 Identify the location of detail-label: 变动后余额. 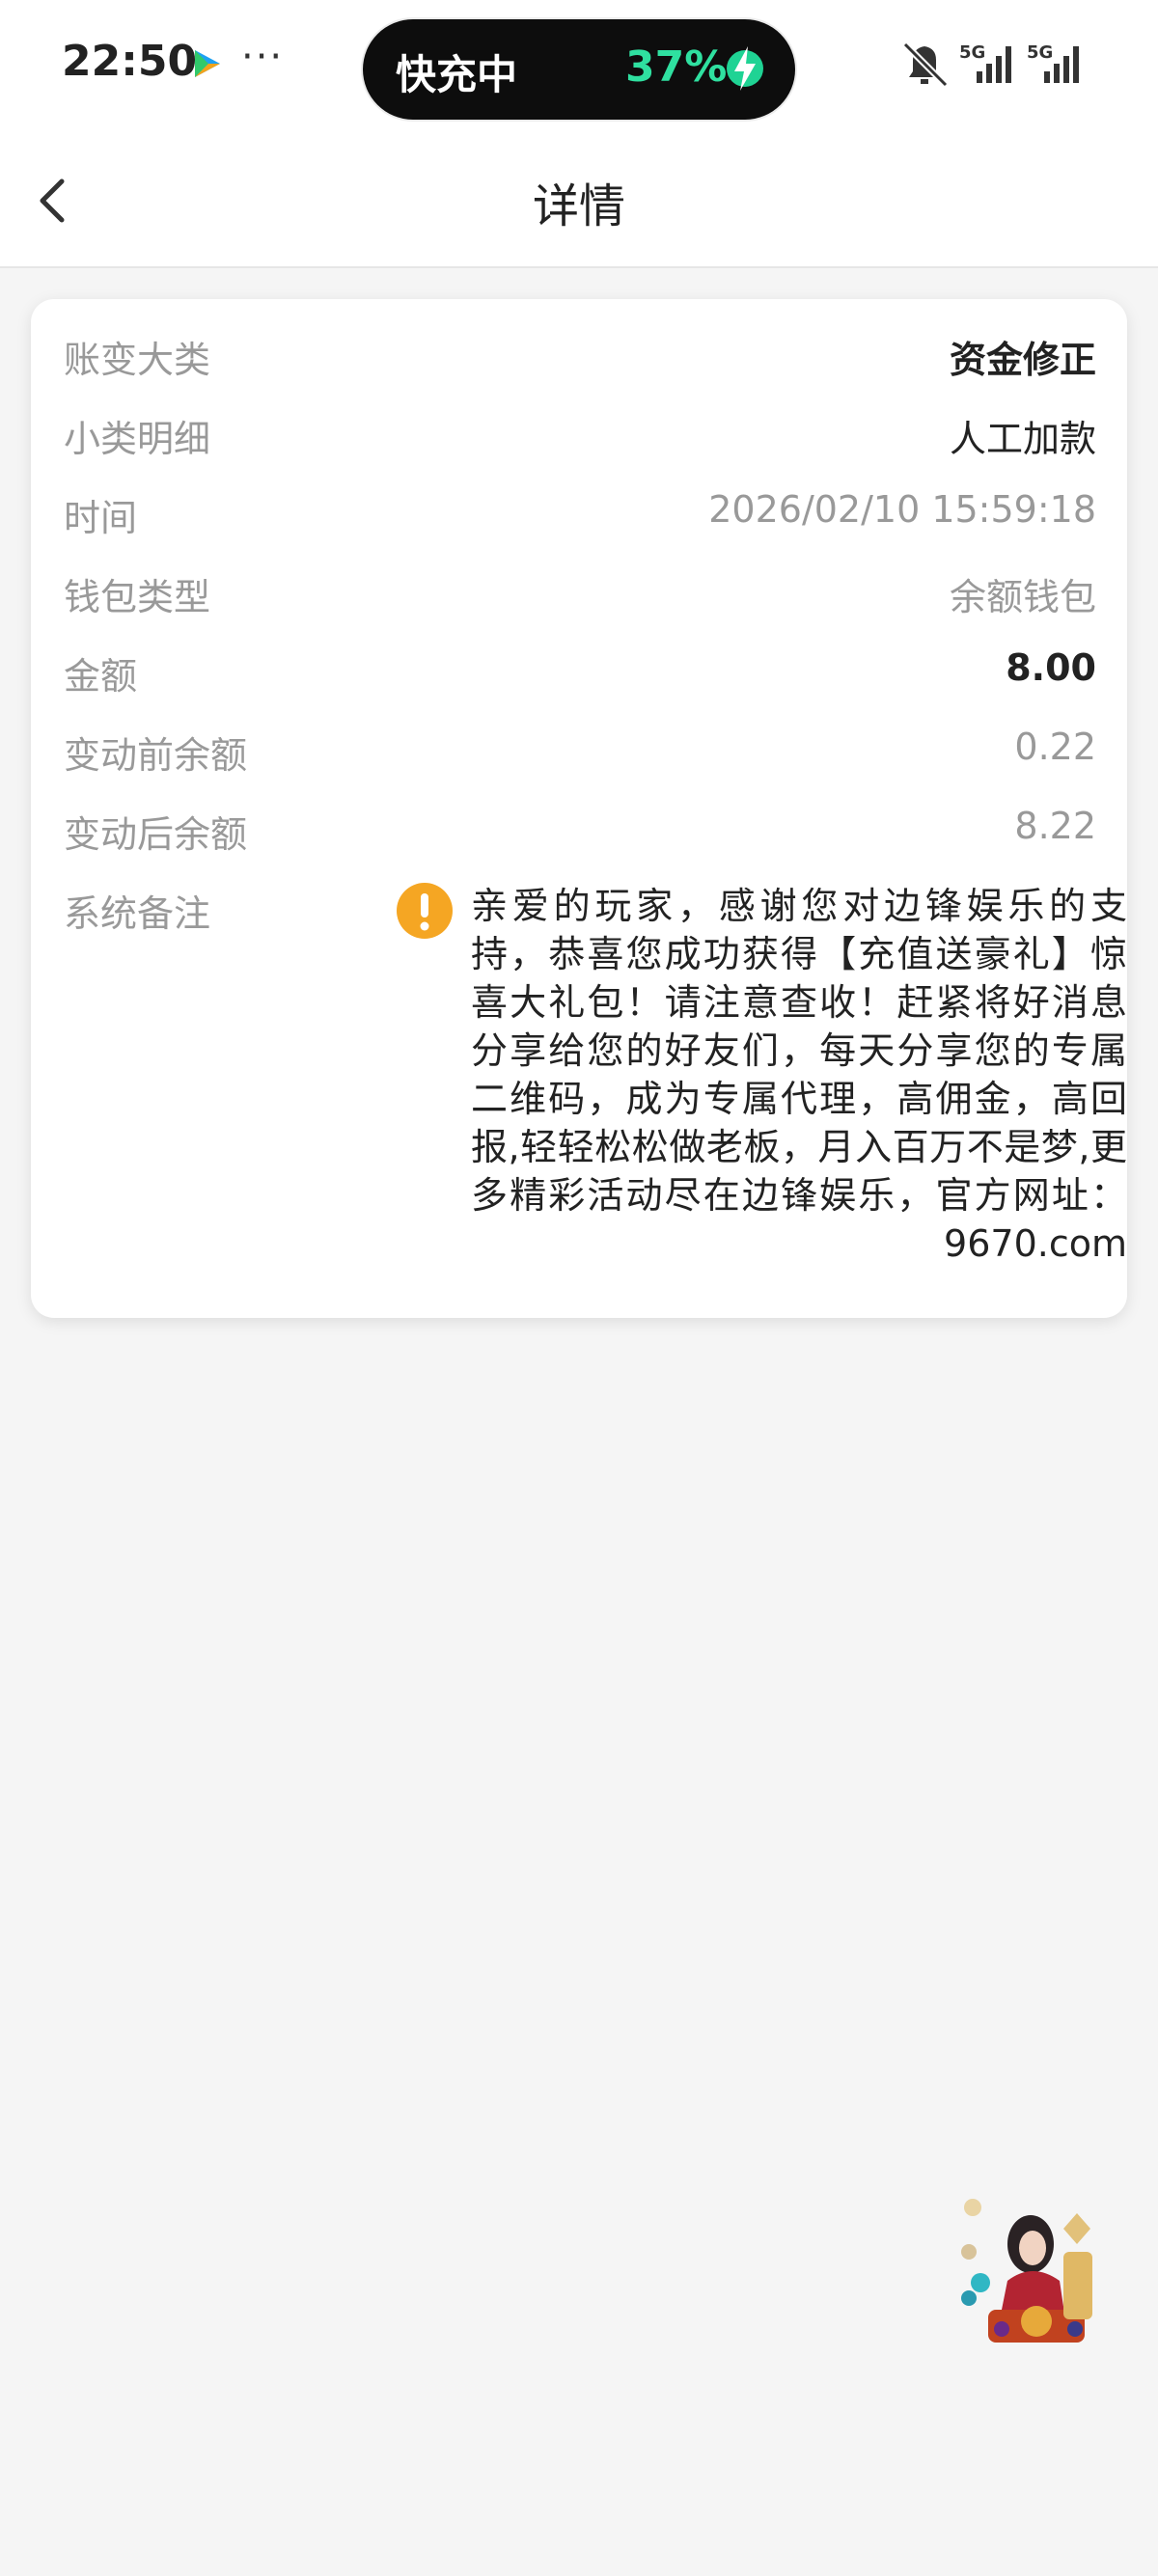
(156, 835).